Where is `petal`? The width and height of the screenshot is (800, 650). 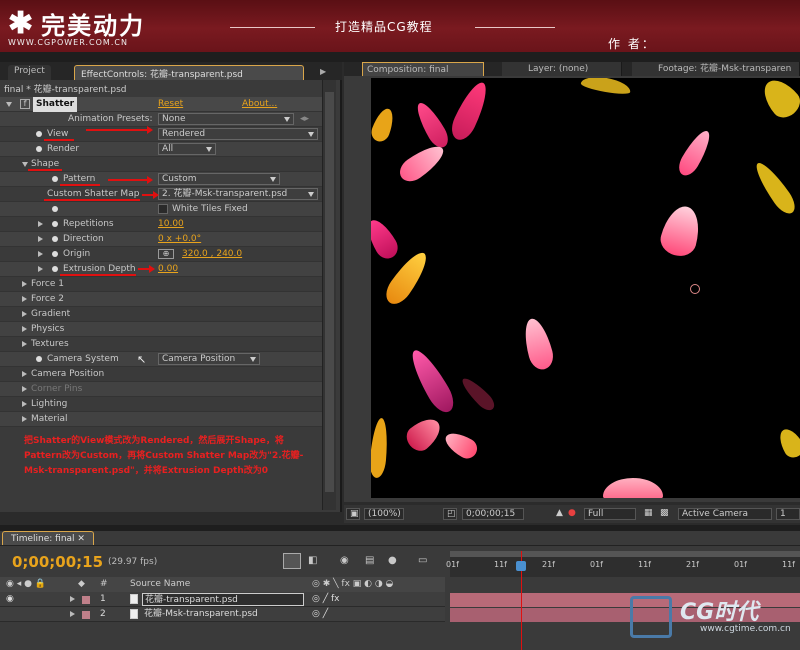
petal is located at coordinates (422, 163).